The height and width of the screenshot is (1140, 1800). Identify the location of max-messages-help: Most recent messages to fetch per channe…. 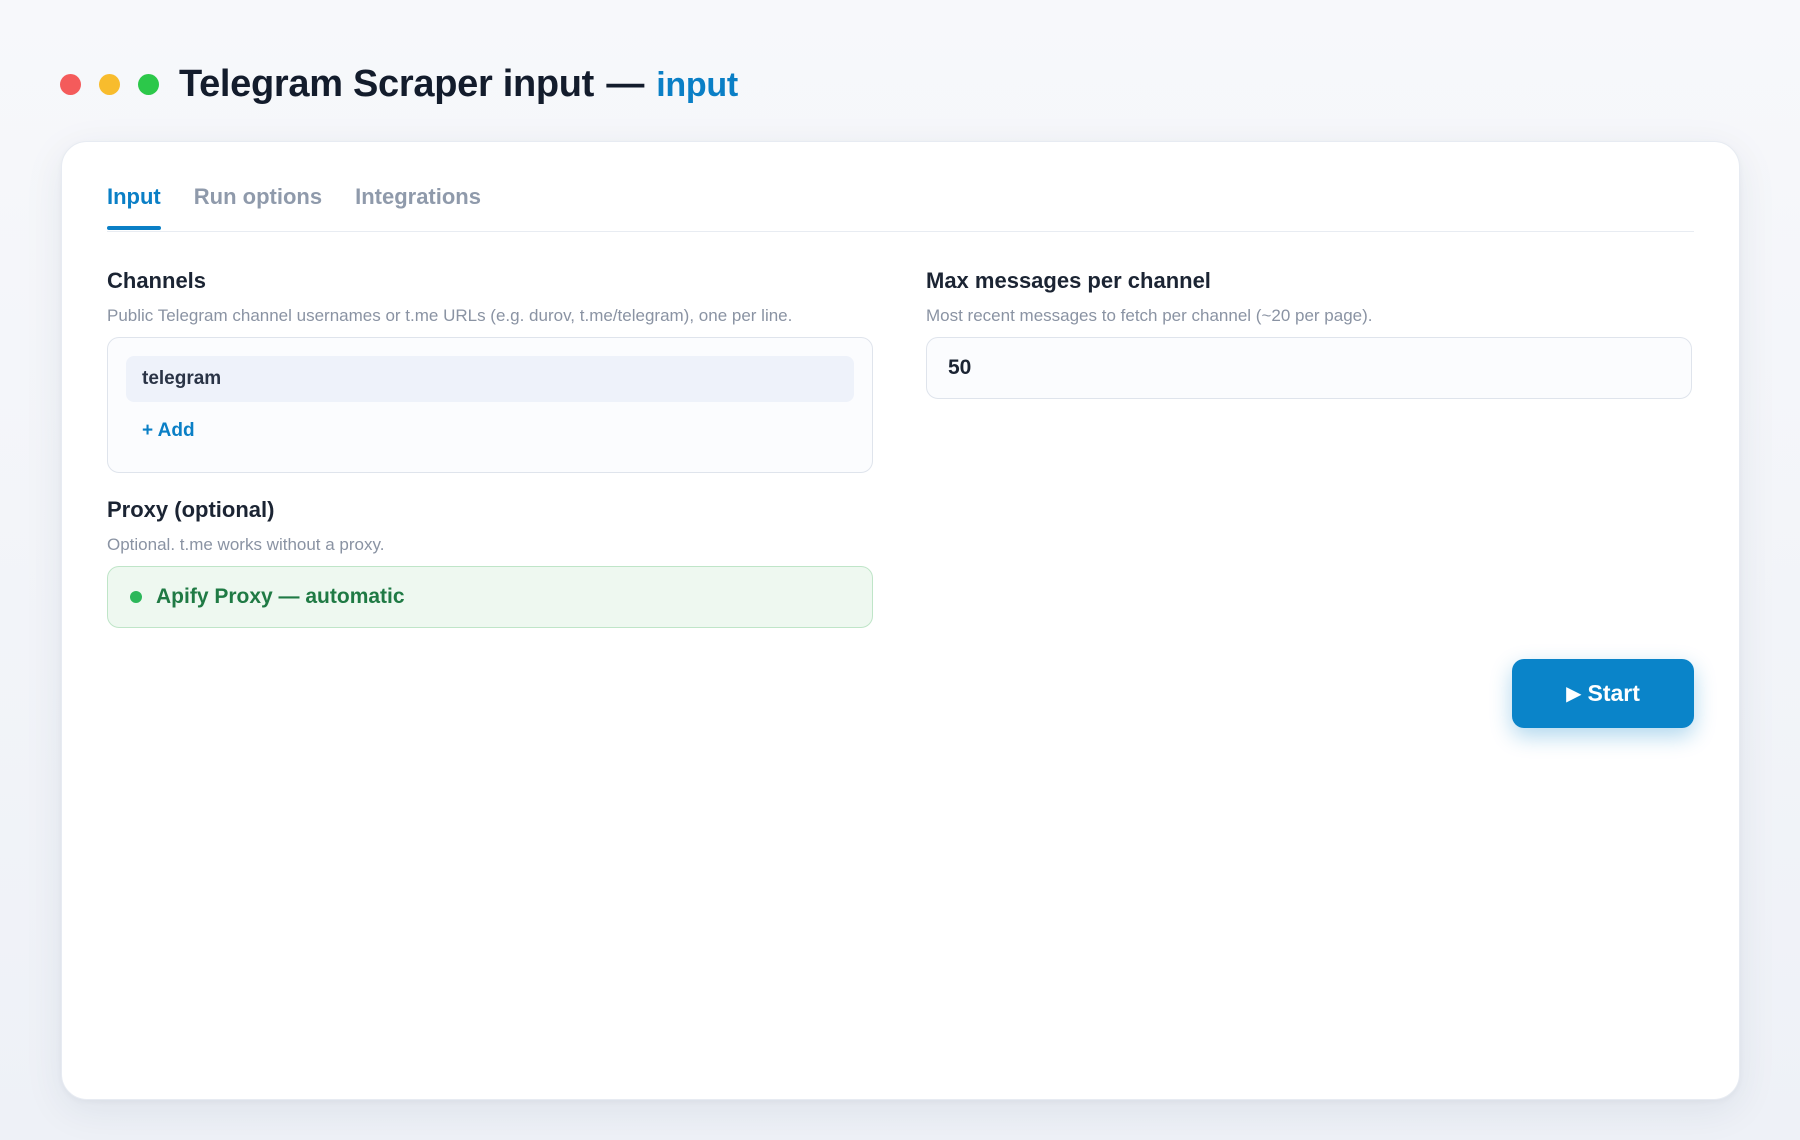
(1149, 315).